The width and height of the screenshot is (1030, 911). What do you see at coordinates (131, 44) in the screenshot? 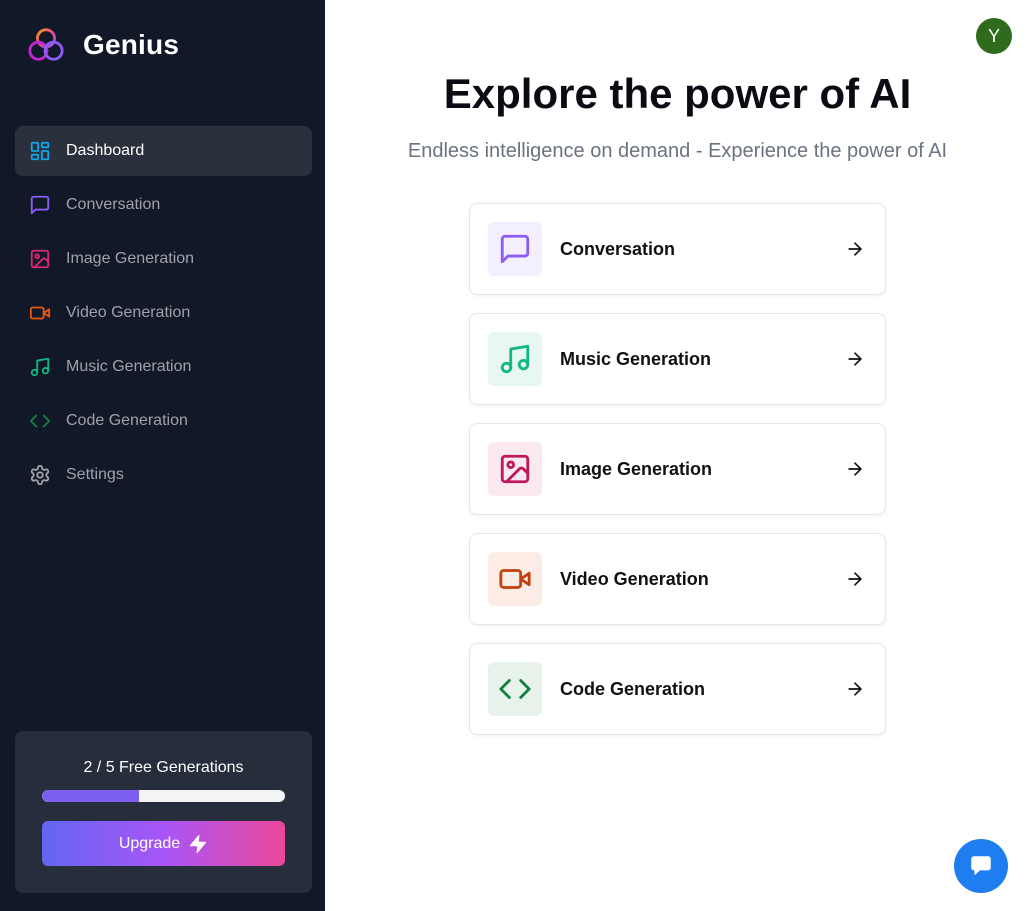
I see `brand-name: Genius` at bounding box center [131, 44].